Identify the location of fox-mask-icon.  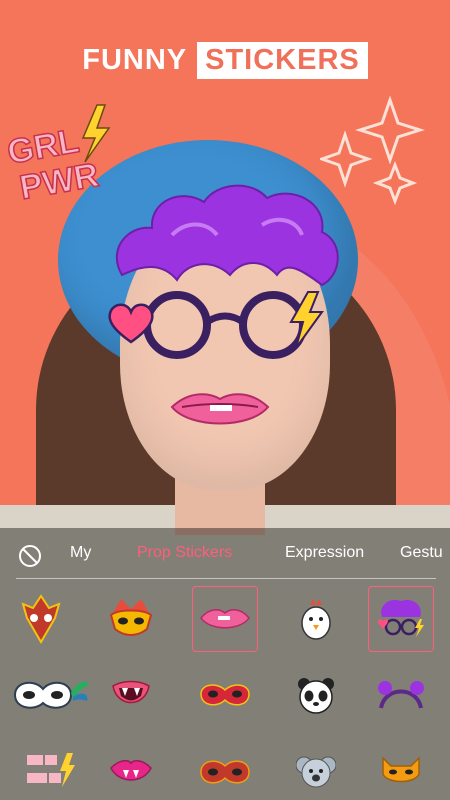
(401, 769).